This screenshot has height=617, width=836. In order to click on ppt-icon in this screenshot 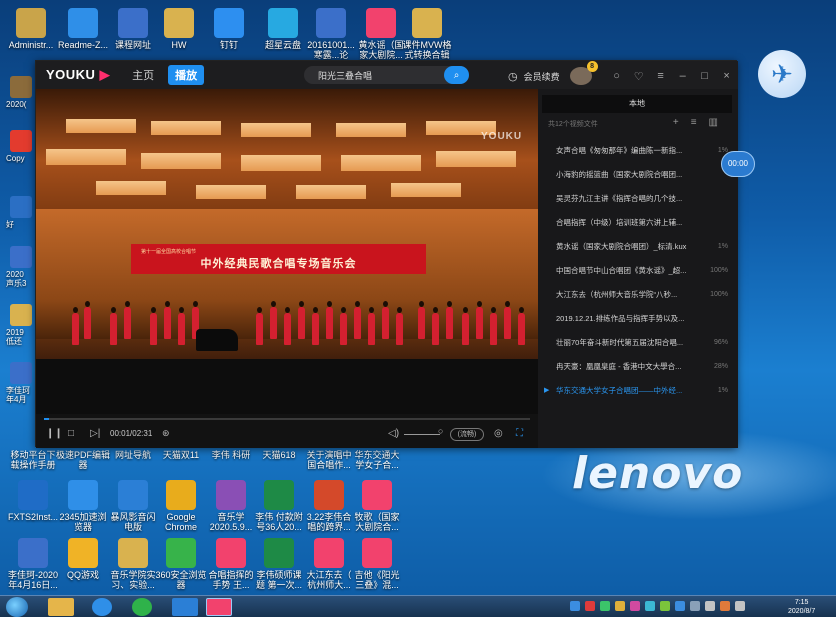, I will do `click(329, 495)`.